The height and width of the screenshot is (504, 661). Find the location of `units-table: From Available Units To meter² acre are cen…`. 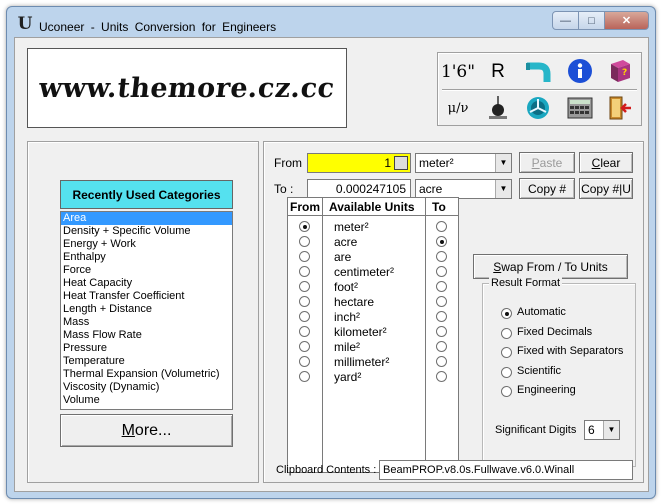

units-table: From Available Units To meter² acre are cen… is located at coordinates (373, 335).